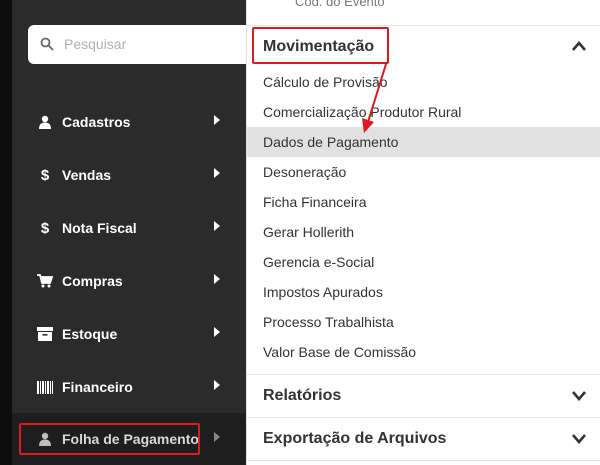  What do you see at coordinates (423, 292) in the screenshot?
I see `submenu-item: Impostos Apurados` at bounding box center [423, 292].